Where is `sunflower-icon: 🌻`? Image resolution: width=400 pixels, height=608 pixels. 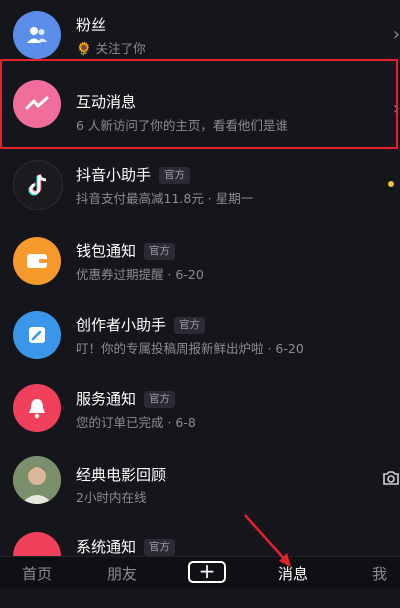
sunflower-icon: 🌻 is located at coordinates (84, 48).